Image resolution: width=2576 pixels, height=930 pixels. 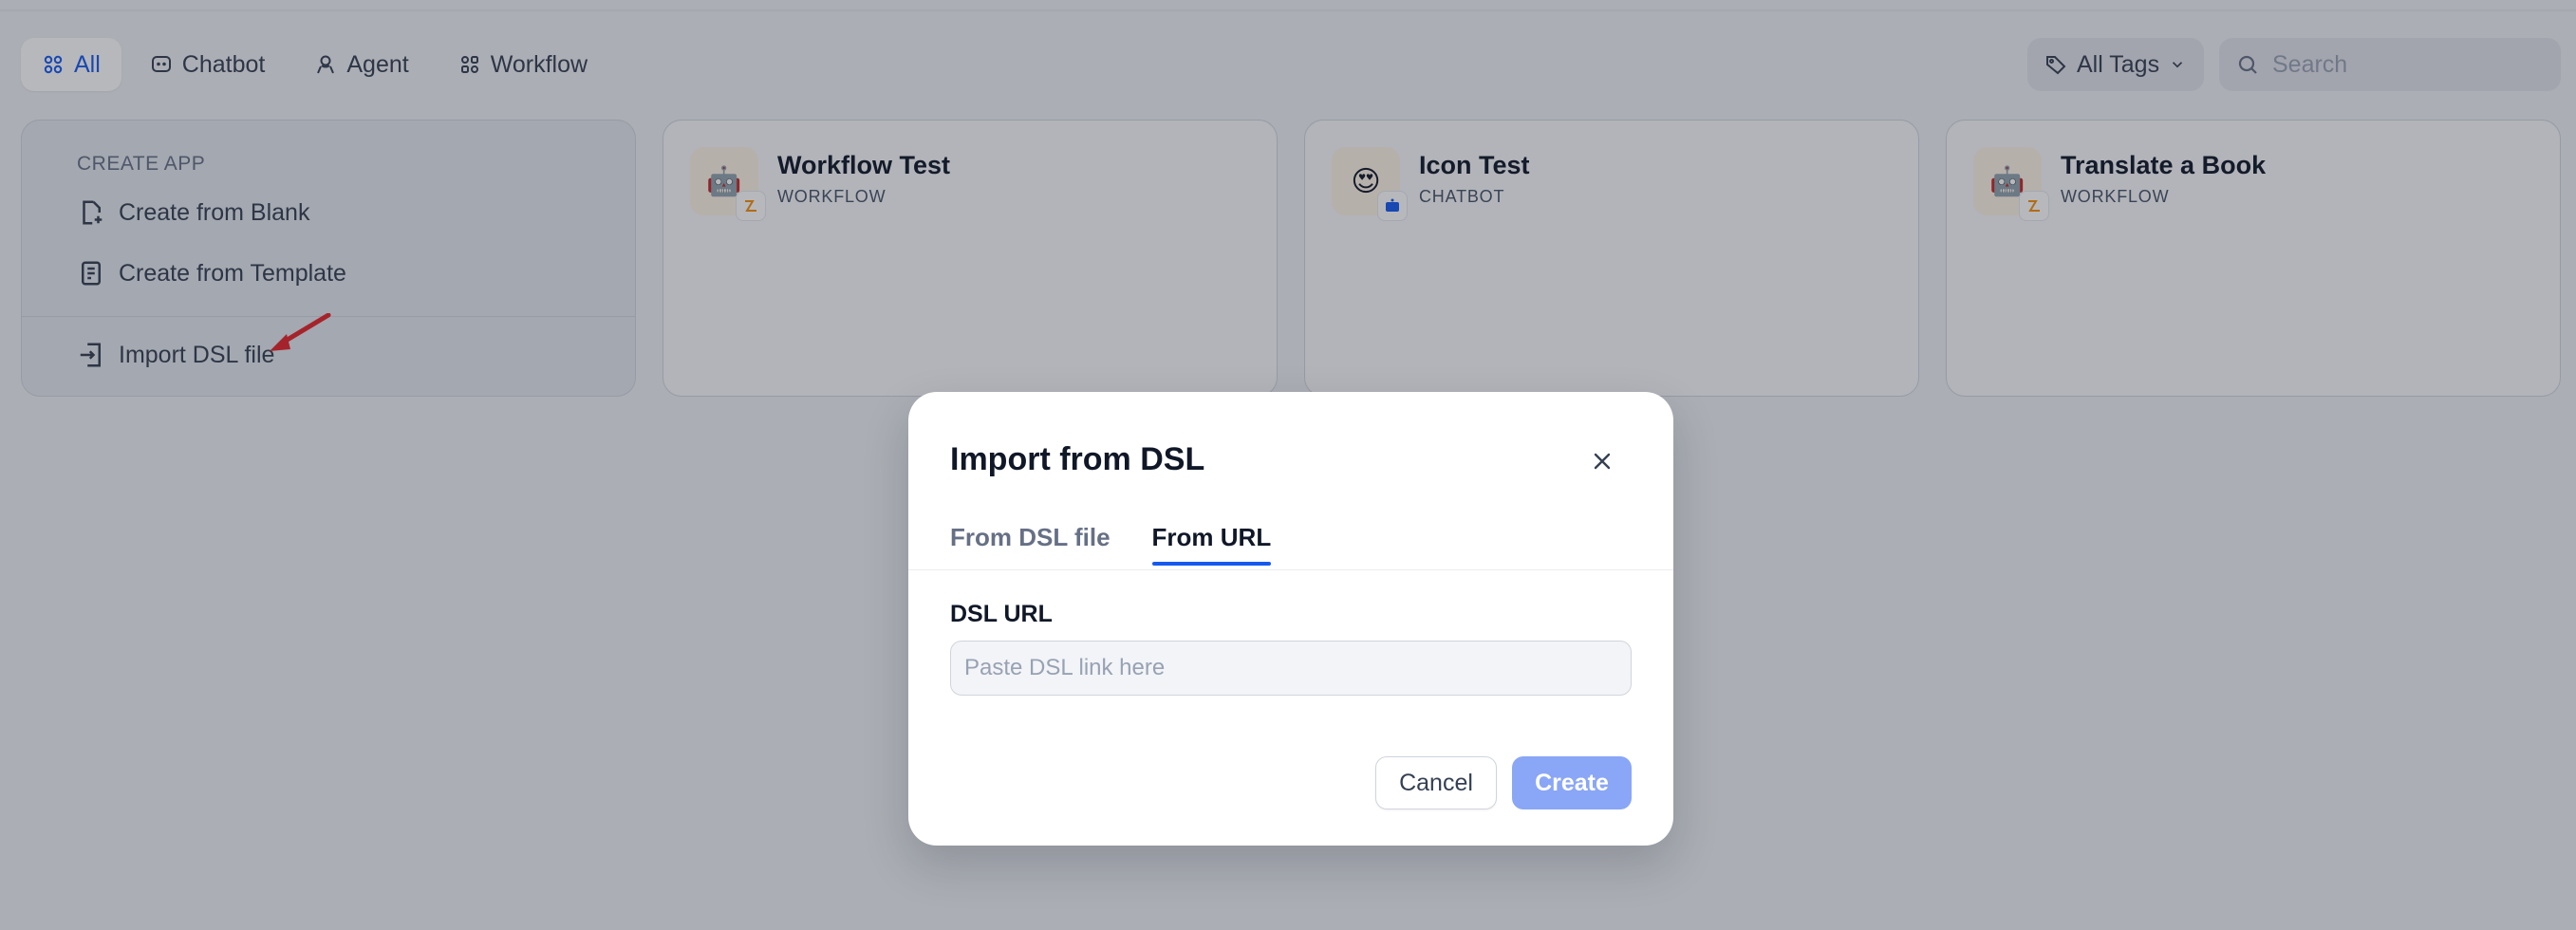 I want to click on dsl-url-label: DSL URL, so click(x=1002, y=614).